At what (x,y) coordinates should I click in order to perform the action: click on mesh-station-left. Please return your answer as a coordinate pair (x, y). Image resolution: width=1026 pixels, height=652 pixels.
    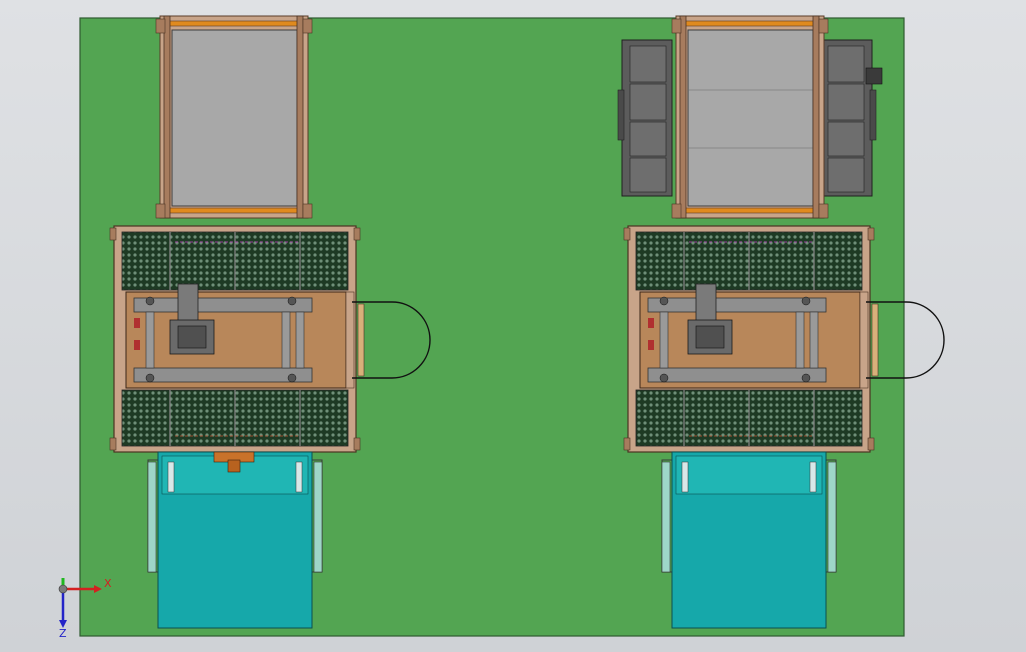
    Looking at the image, I should click on (235, 339).